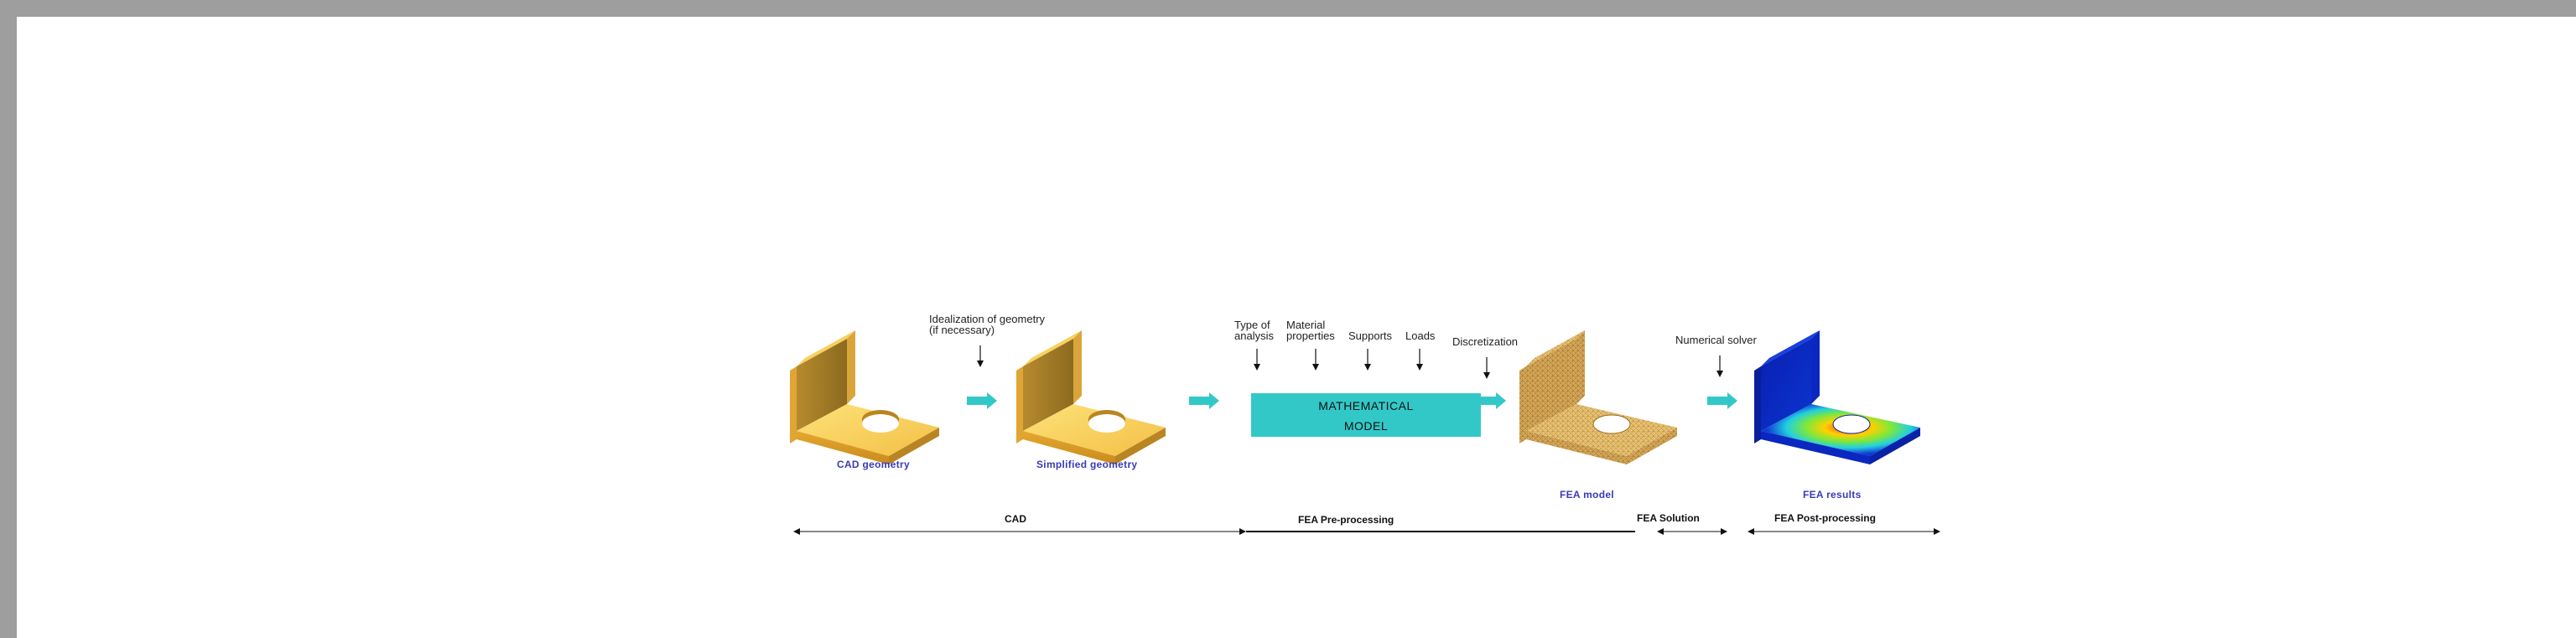 The image size is (2576, 638). Describe the element at coordinates (1366, 426) in the screenshot. I see `mathematical-model-line2: MODEL` at that location.